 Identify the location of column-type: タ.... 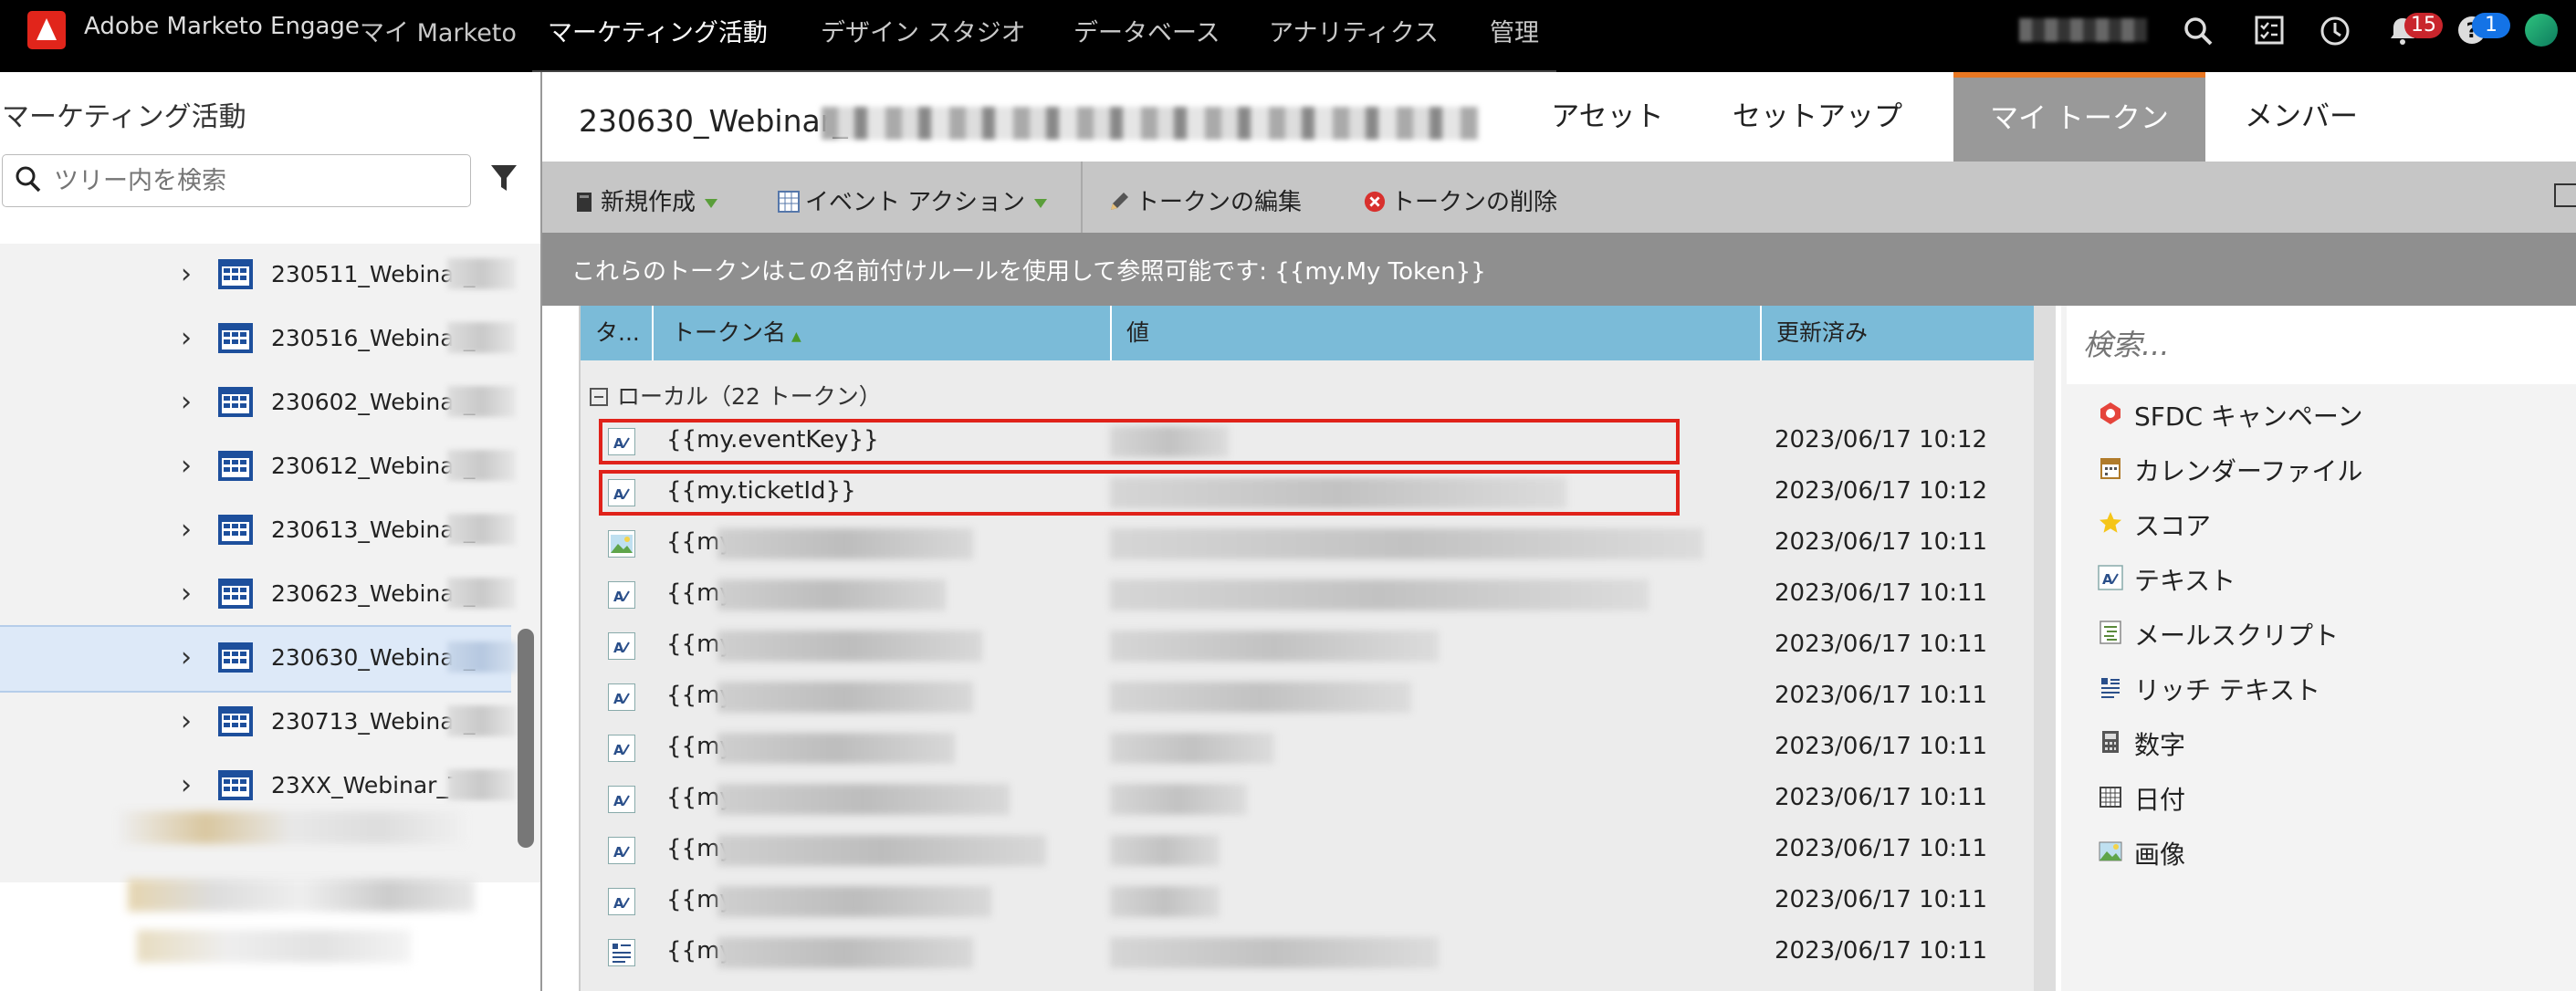
(618, 333).